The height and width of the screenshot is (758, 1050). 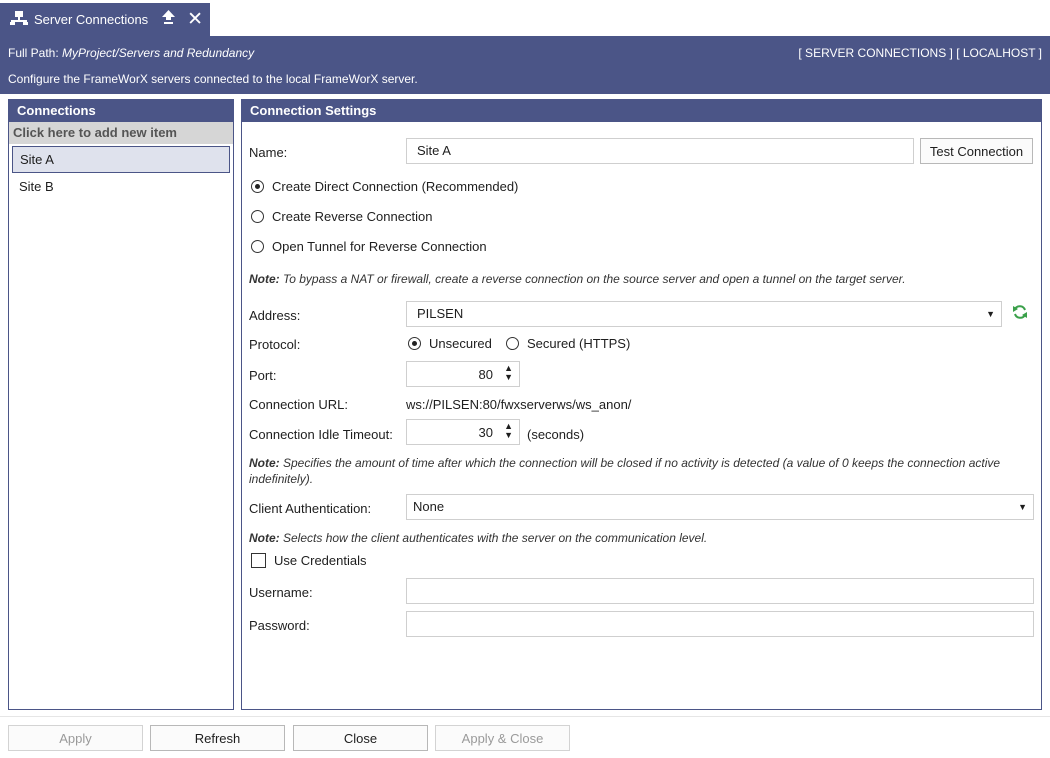 I want to click on use-credentials-checkbox: Use Credentials, so click(x=309, y=560).